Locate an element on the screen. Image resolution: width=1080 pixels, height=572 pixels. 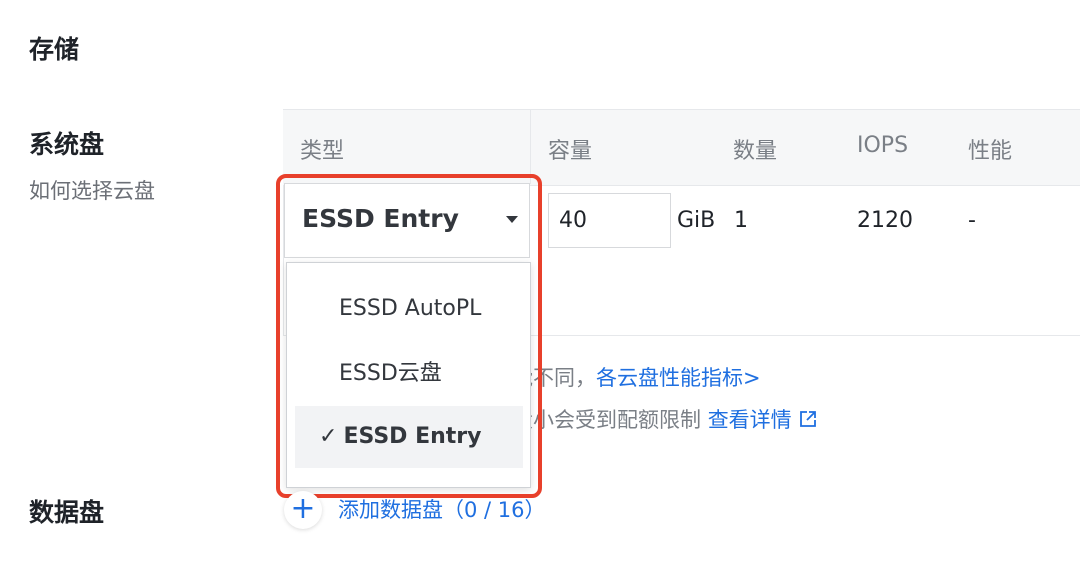
option-essd-autopl: ESSD AutoPL is located at coordinates (409, 309).